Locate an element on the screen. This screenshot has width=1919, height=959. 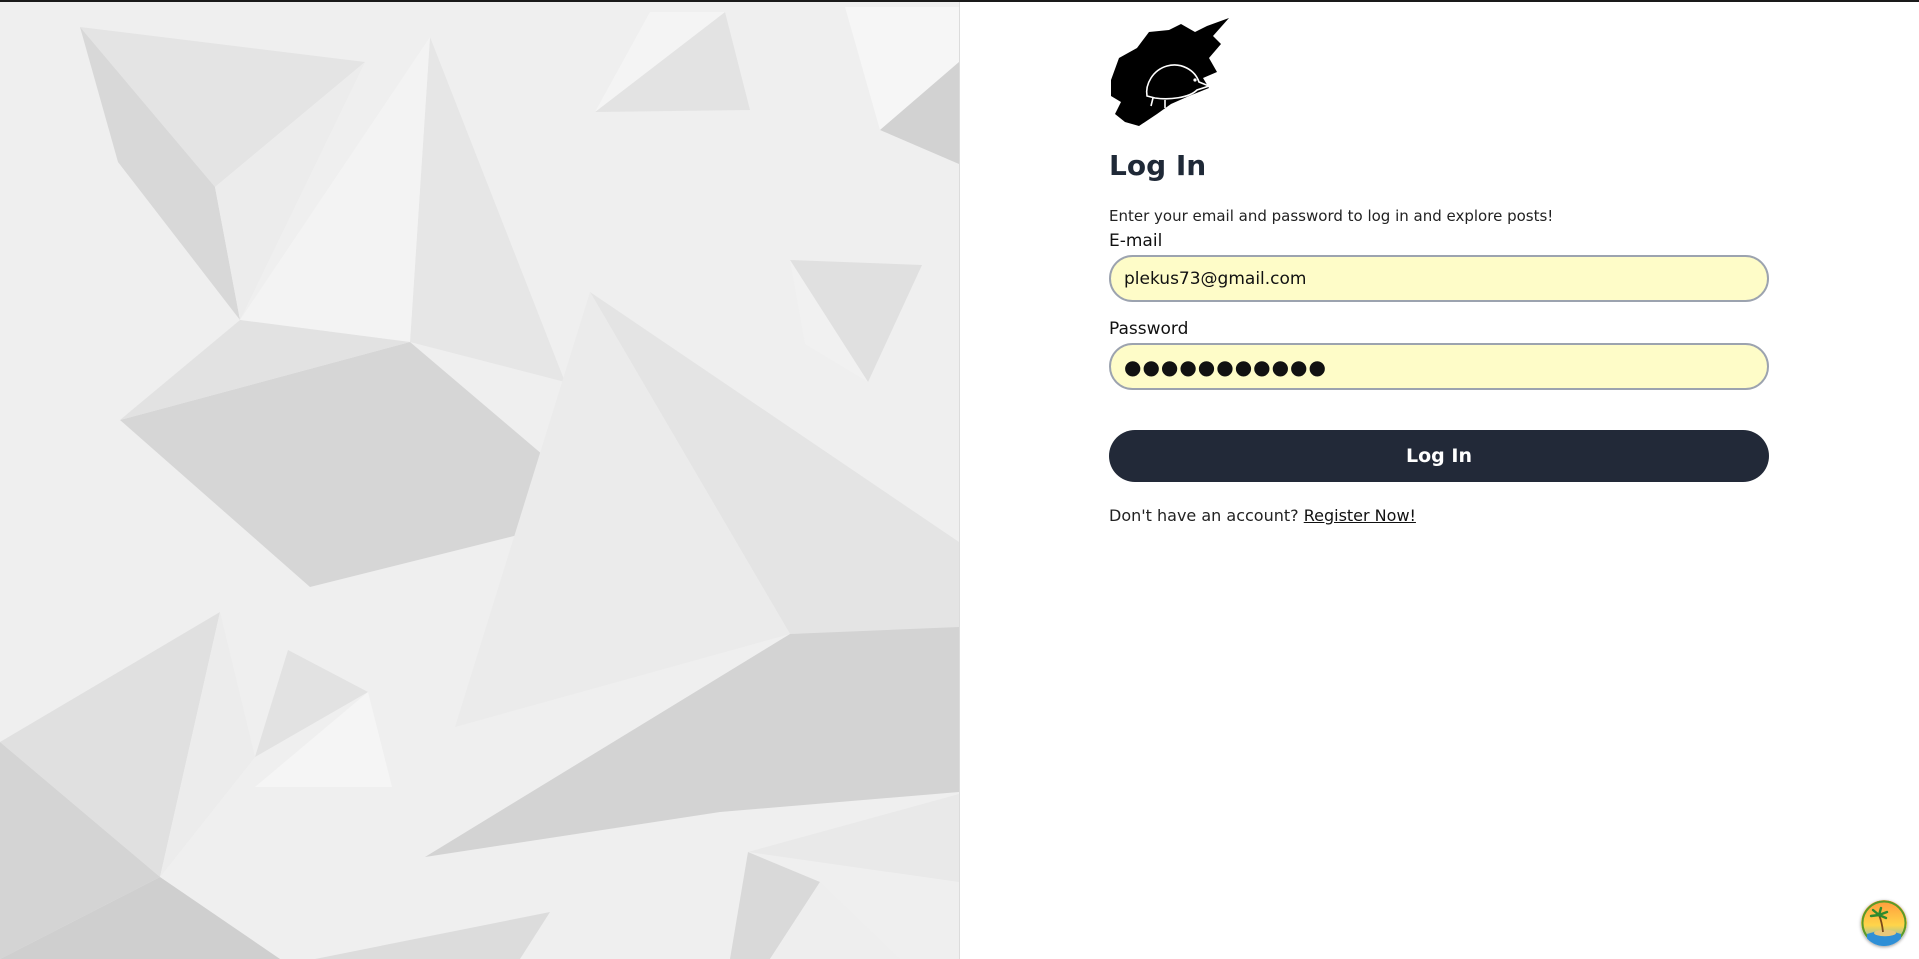
register-link: Register Now! is located at coordinates (1360, 515).